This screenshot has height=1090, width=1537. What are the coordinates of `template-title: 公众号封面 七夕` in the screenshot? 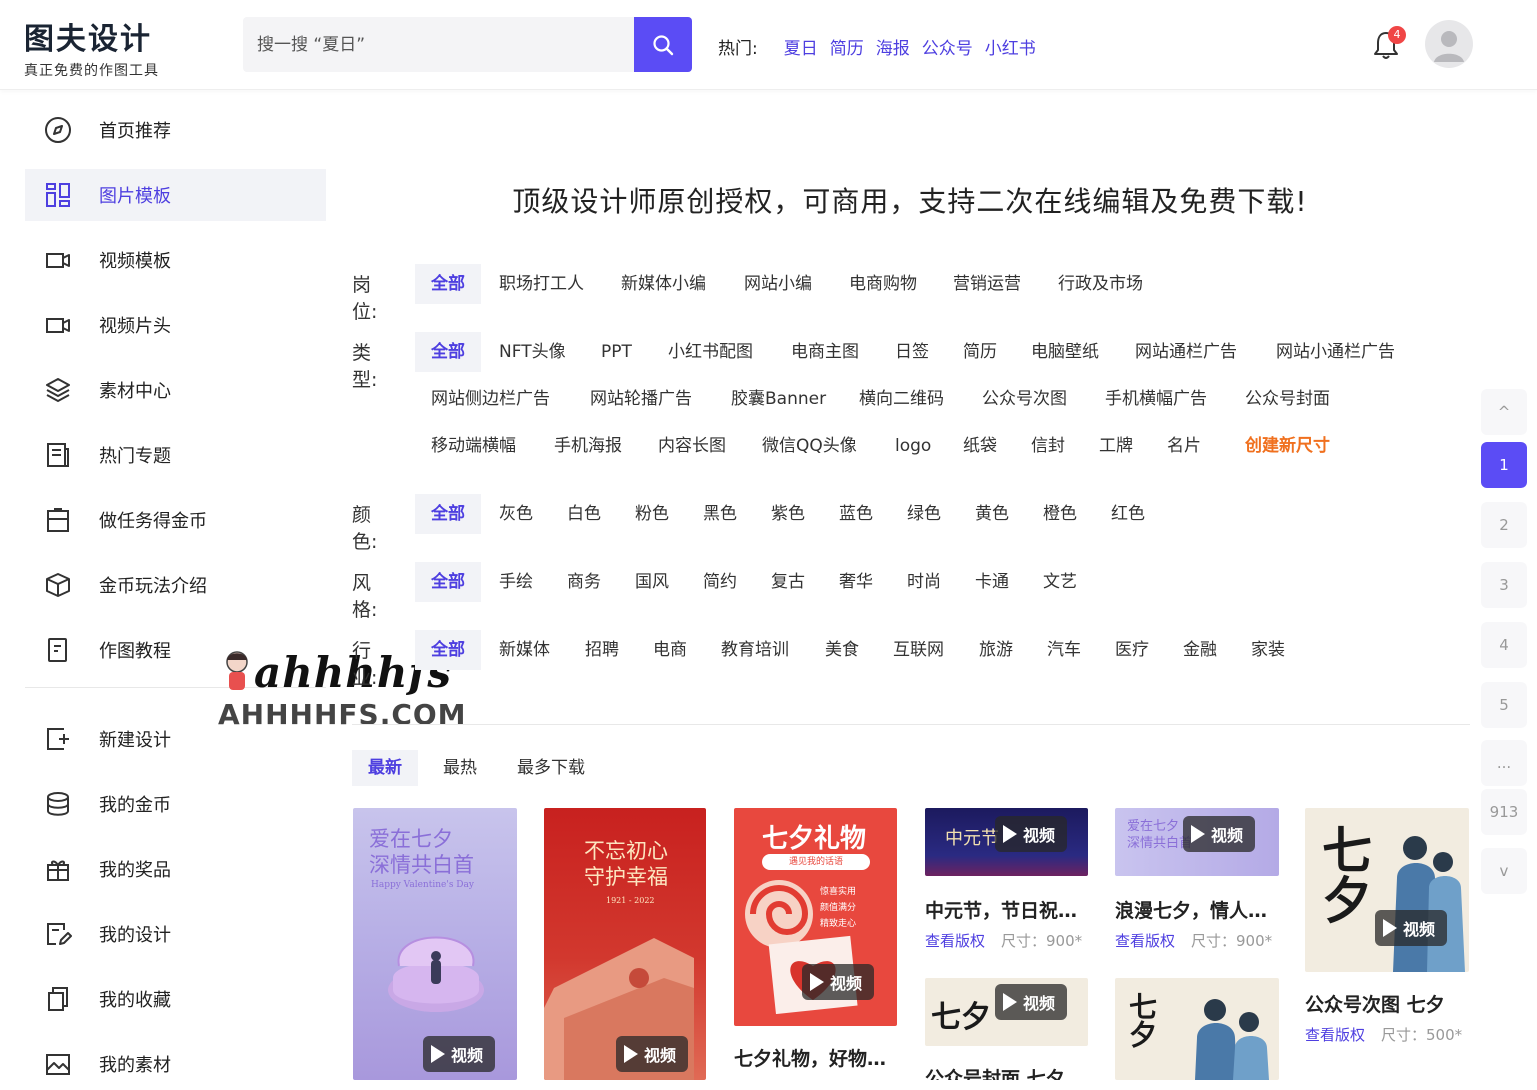 It's located at (995, 1072).